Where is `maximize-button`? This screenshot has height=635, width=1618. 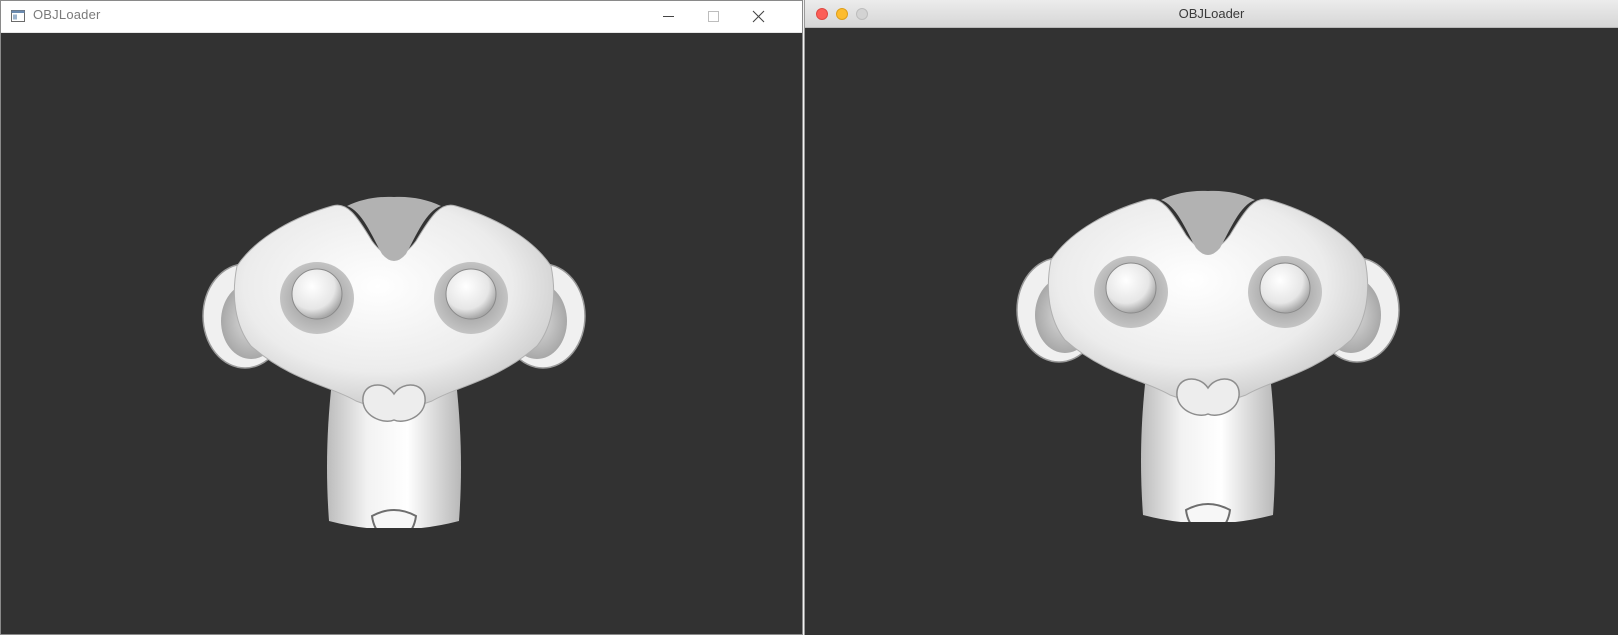 maximize-button is located at coordinates (713, 16).